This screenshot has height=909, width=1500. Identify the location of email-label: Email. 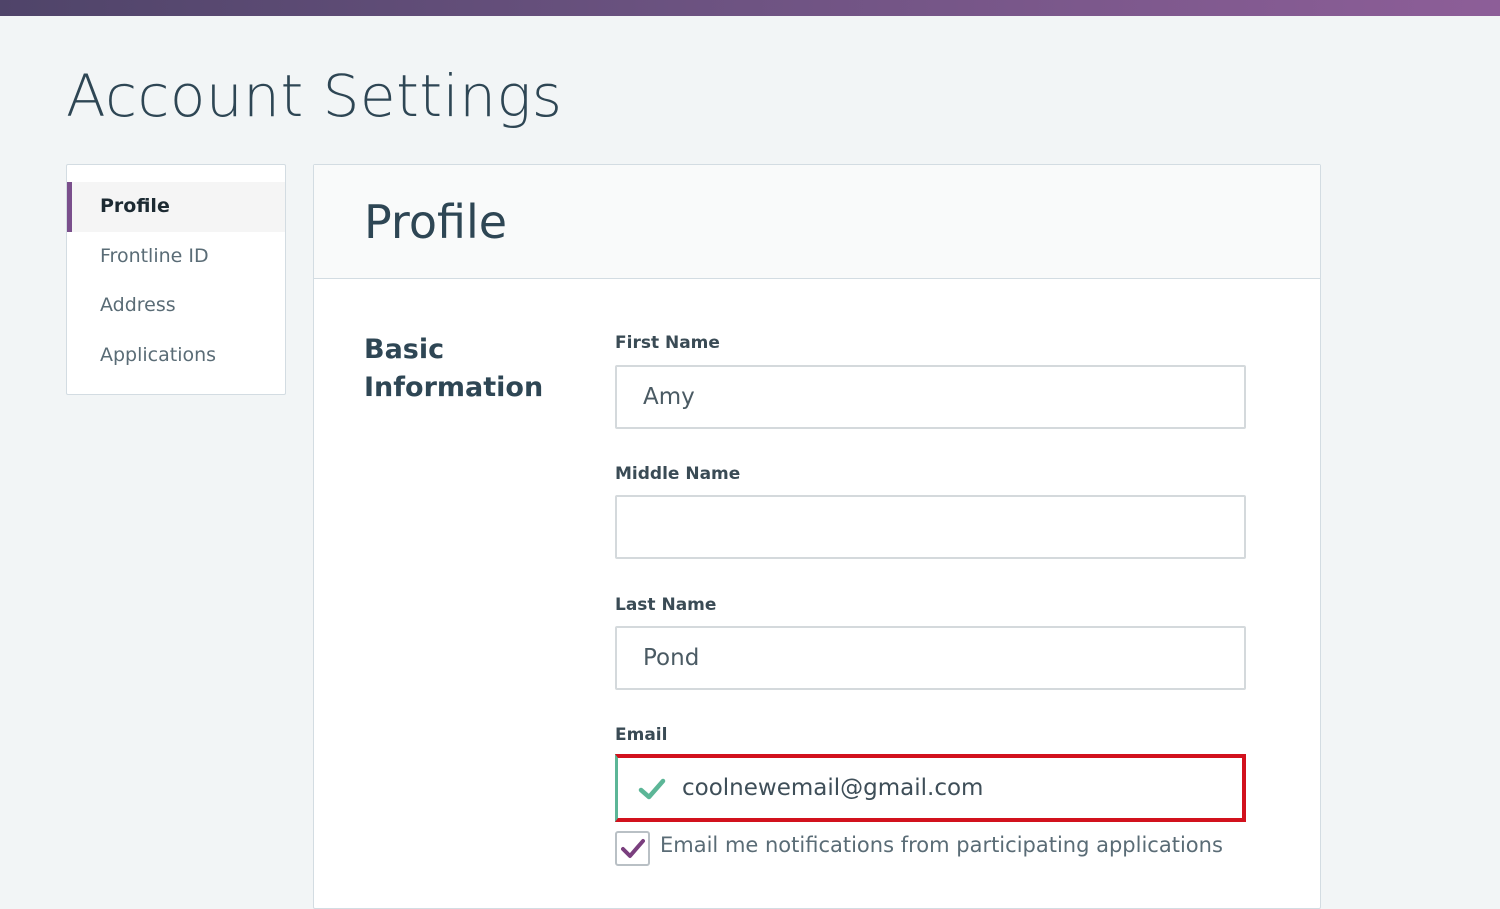
(641, 735).